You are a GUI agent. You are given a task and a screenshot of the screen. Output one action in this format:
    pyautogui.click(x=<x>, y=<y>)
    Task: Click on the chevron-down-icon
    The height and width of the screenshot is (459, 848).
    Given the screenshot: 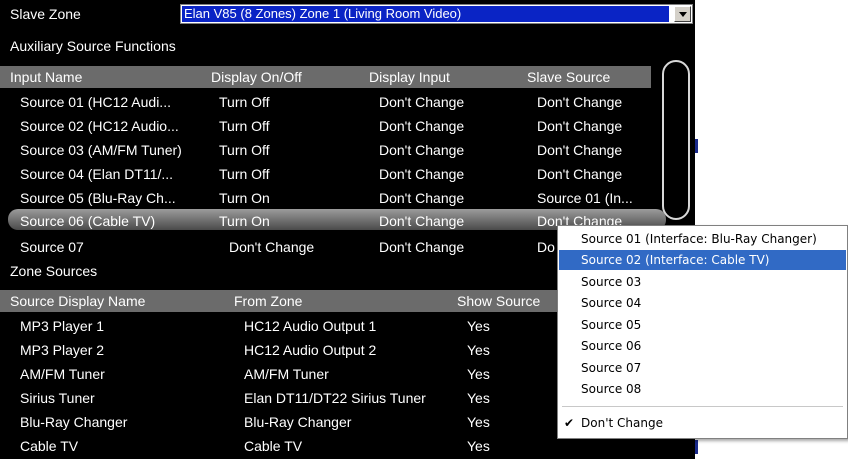 What is the action you would take?
    pyautogui.click(x=682, y=14)
    